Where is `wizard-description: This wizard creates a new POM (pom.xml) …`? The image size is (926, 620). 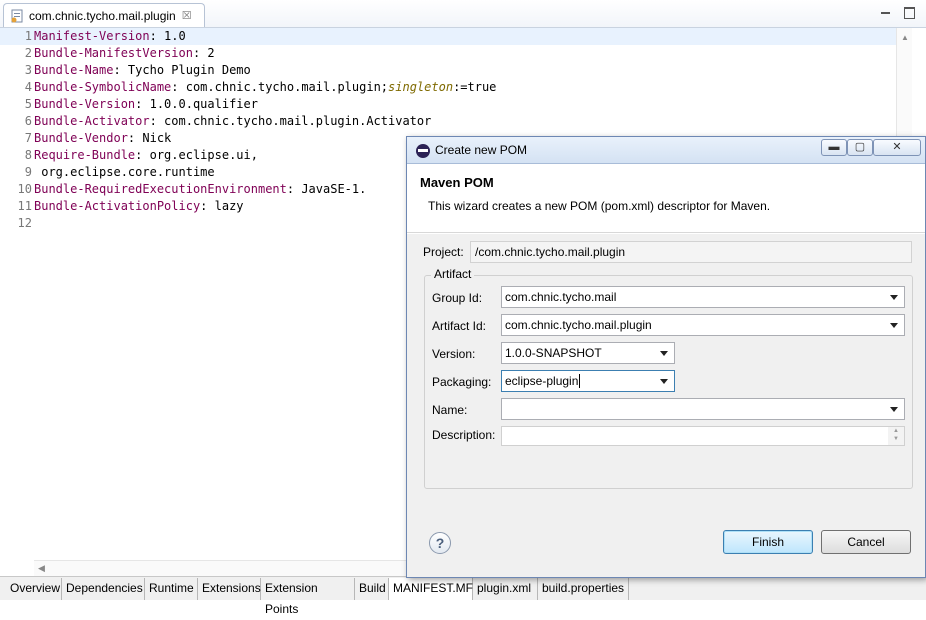 wizard-description: This wizard creates a new POM (pom.xml) … is located at coordinates (599, 206).